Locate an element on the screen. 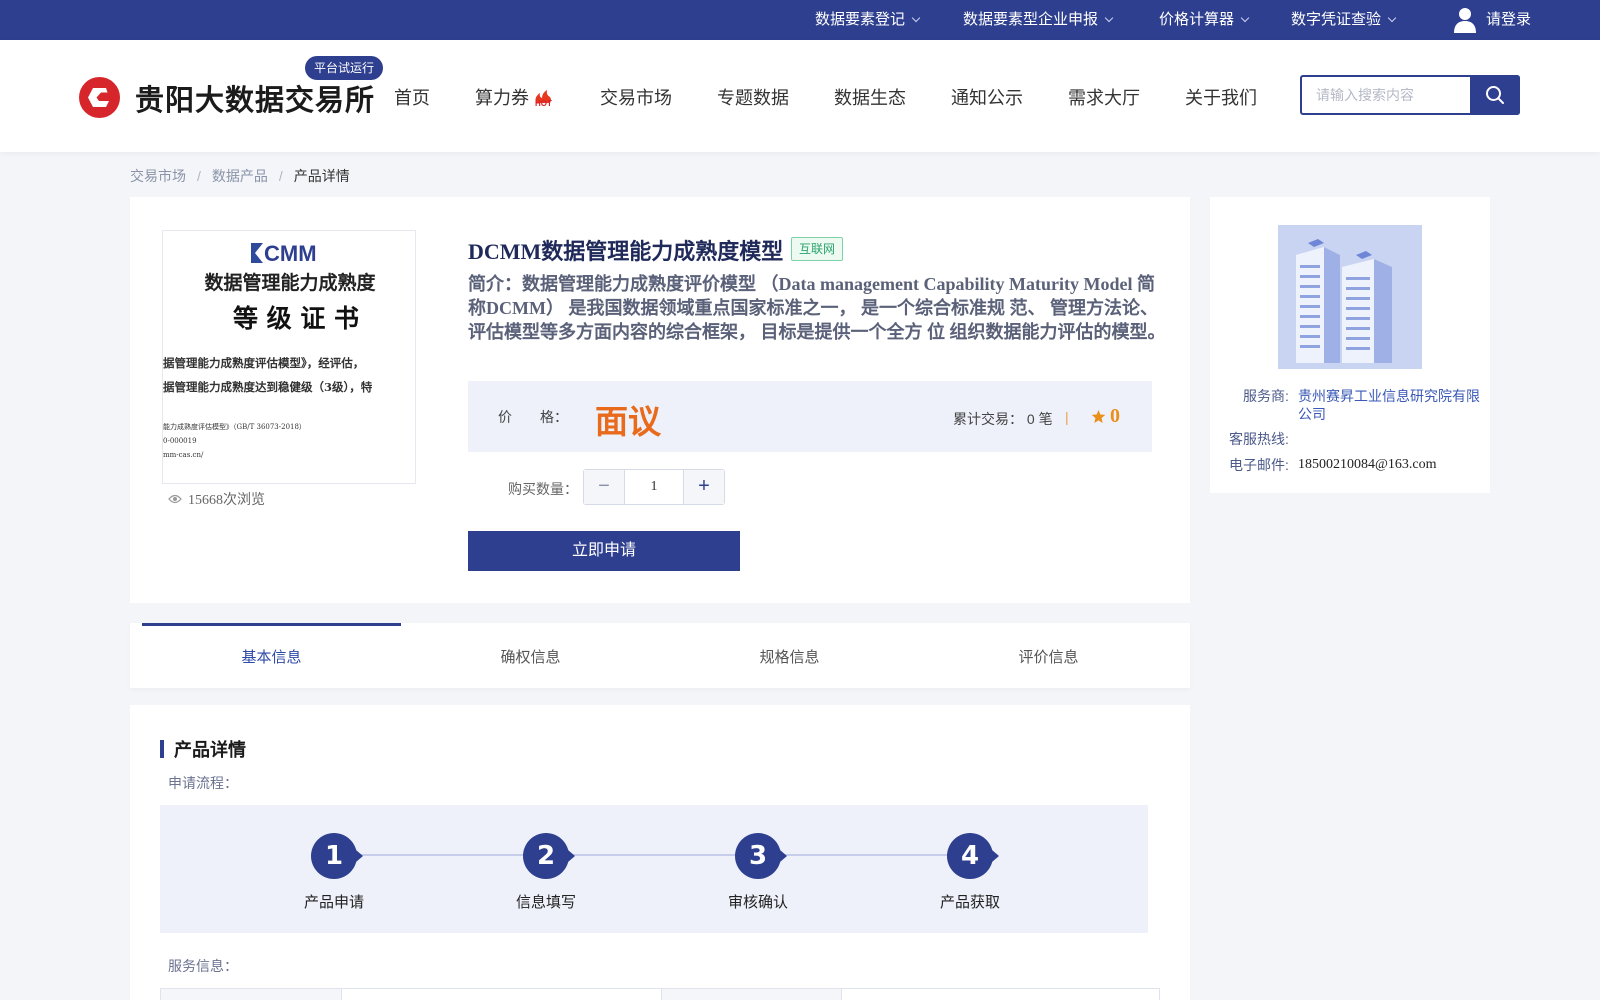  login-link: 请登录 is located at coordinates (1492, 20).